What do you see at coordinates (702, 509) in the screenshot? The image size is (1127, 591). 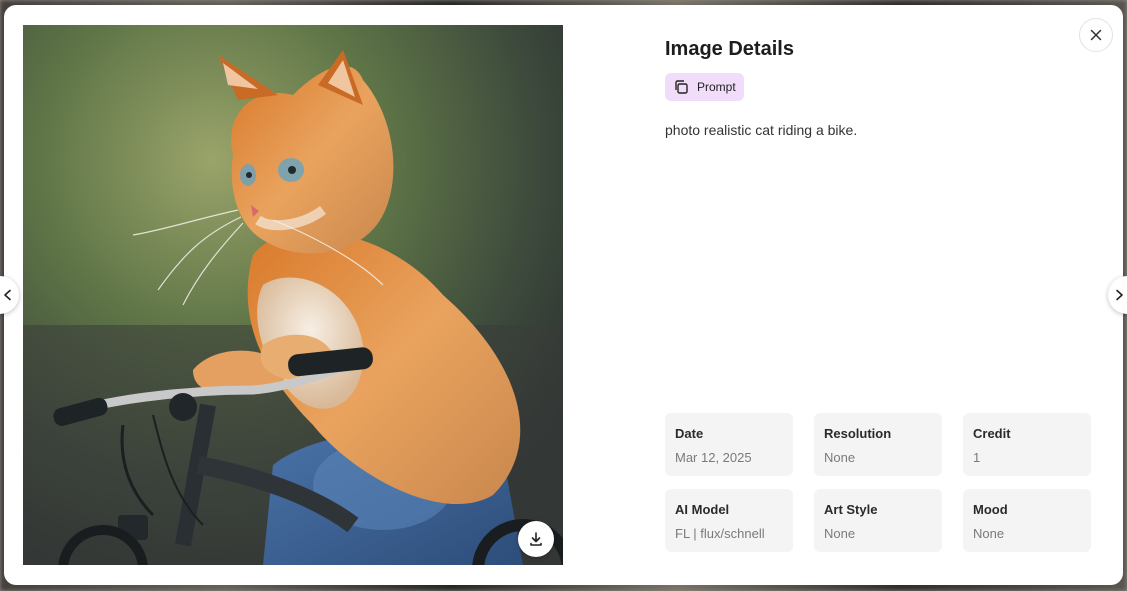 I see `meta-label: AI Model` at bounding box center [702, 509].